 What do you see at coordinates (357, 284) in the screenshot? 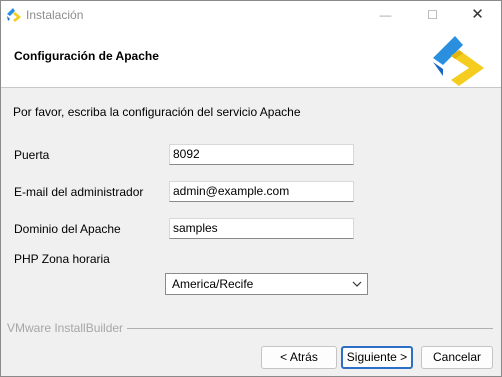
I see `chevron-down-icon` at bounding box center [357, 284].